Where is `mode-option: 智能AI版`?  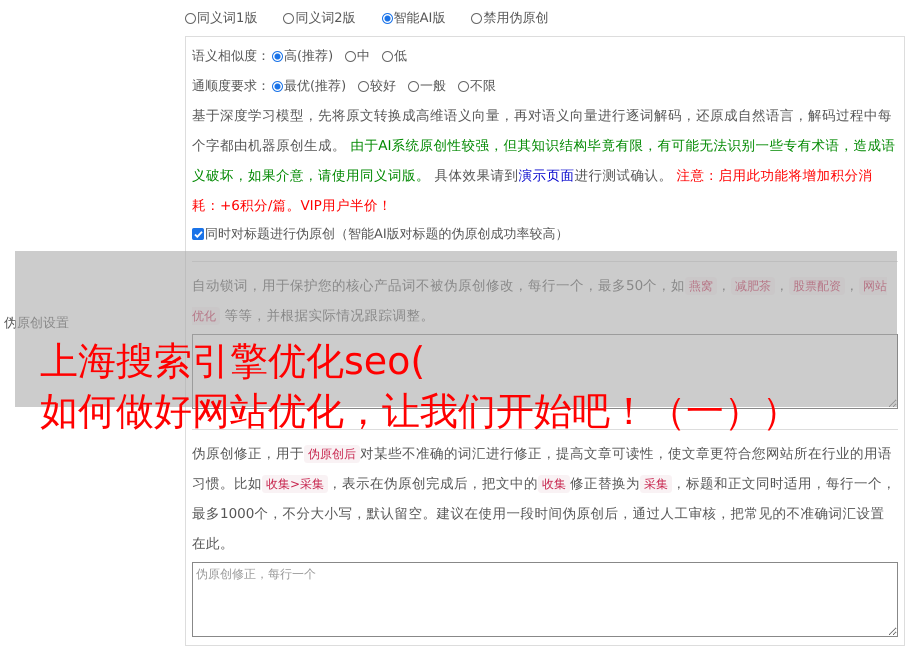 mode-option: 智能AI版 is located at coordinates (420, 18).